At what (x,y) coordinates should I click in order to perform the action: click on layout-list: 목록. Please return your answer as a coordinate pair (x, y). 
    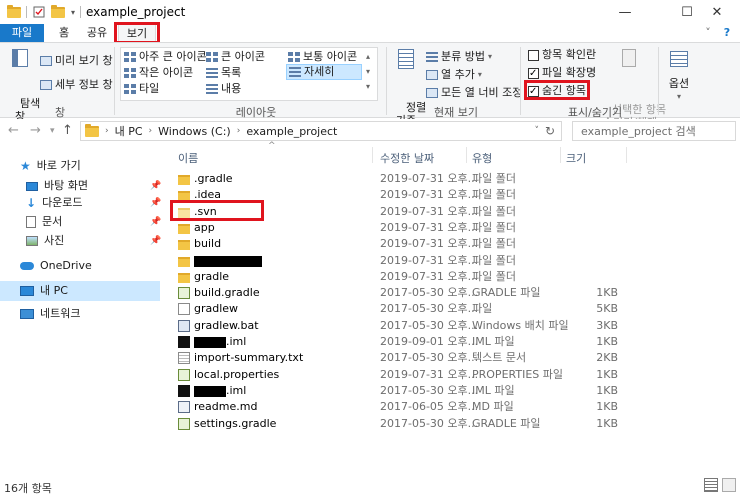
    Looking at the image, I should click on (223, 73).